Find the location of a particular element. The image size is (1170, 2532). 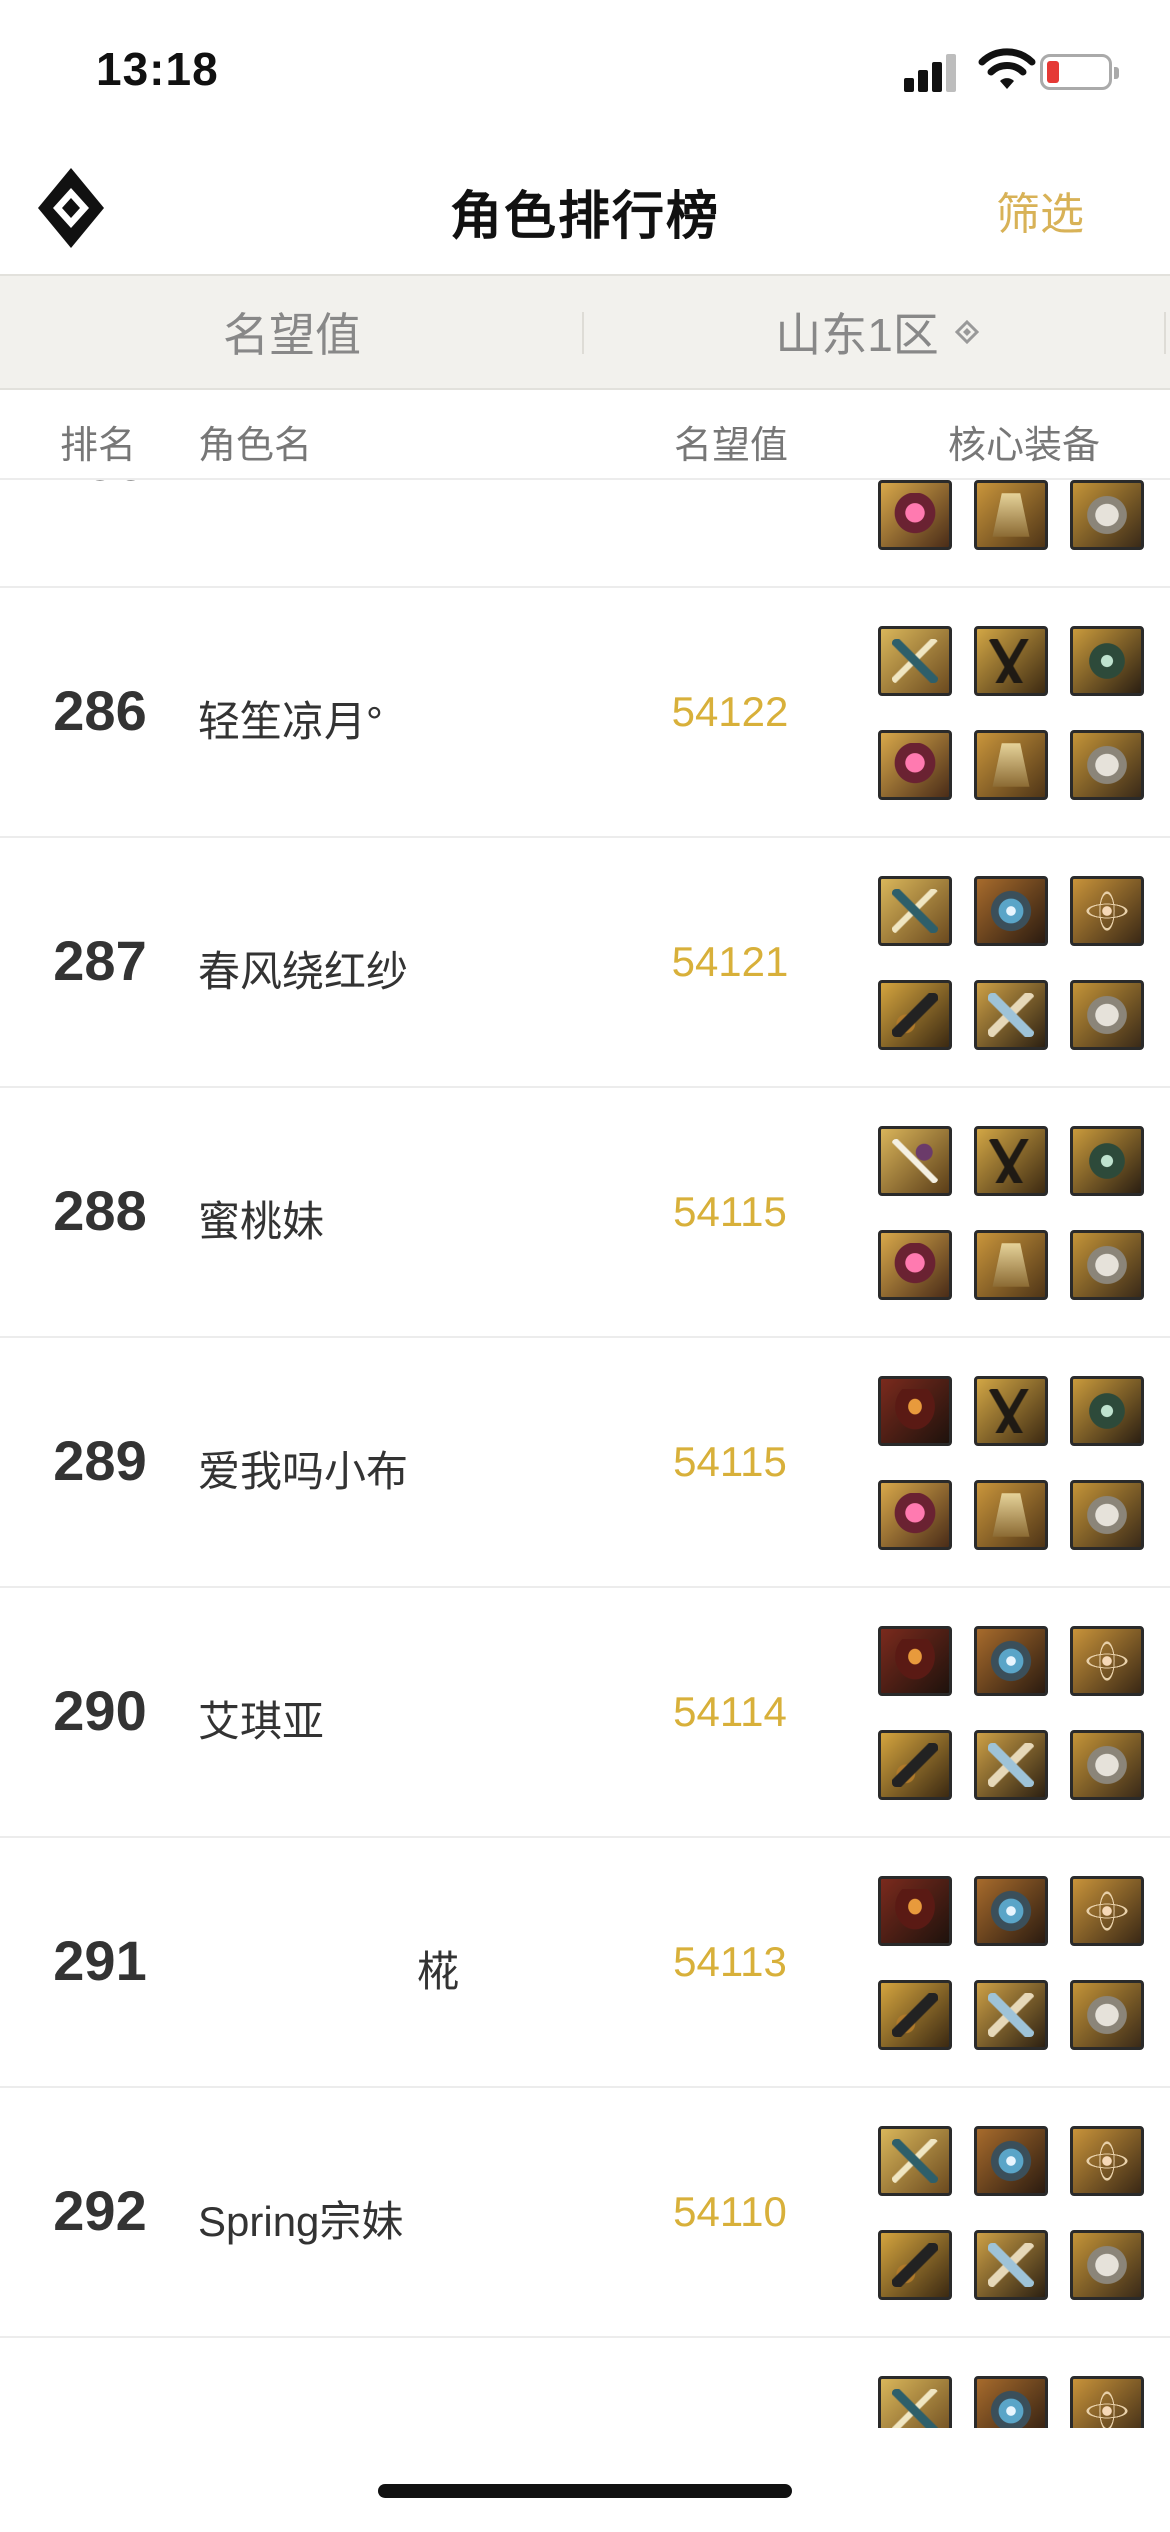

rank-number: 285 is located at coordinates (100, 486).